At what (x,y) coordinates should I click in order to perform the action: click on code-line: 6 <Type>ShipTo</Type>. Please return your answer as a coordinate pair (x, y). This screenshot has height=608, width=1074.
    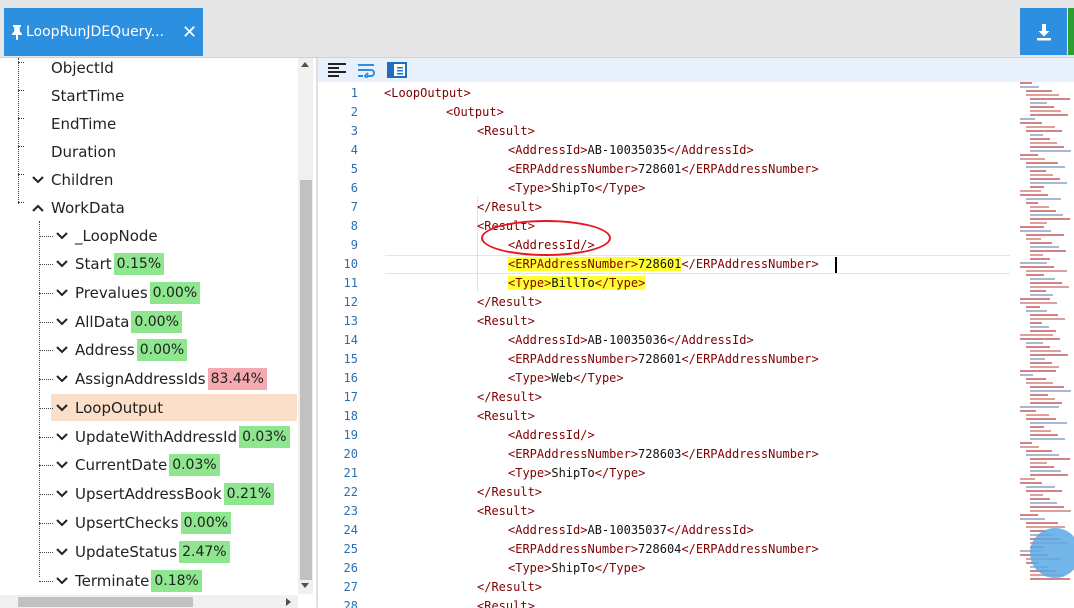
    Looking at the image, I should click on (668, 188).